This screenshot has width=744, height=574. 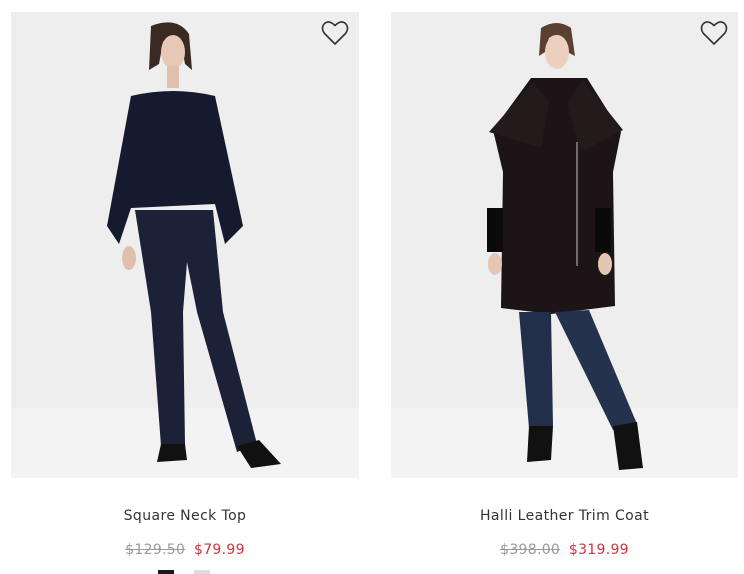 What do you see at coordinates (530, 550) in the screenshot?
I see `original-price: $398.00` at bounding box center [530, 550].